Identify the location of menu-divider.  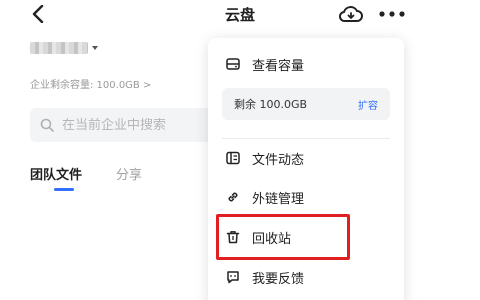
(306, 138).